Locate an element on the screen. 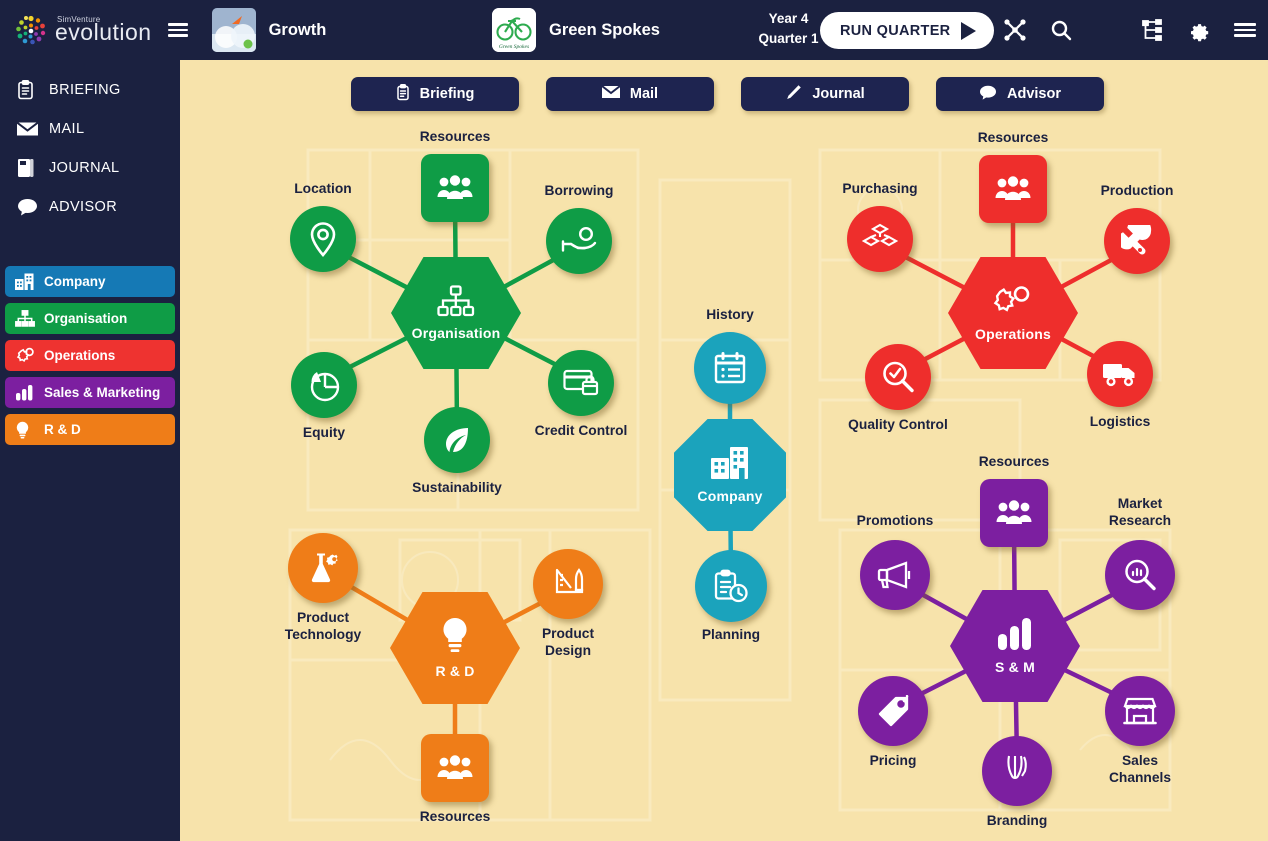 The width and height of the screenshot is (1268, 841). node-rnd-resources: Resources is located at coordinates (455, 779).